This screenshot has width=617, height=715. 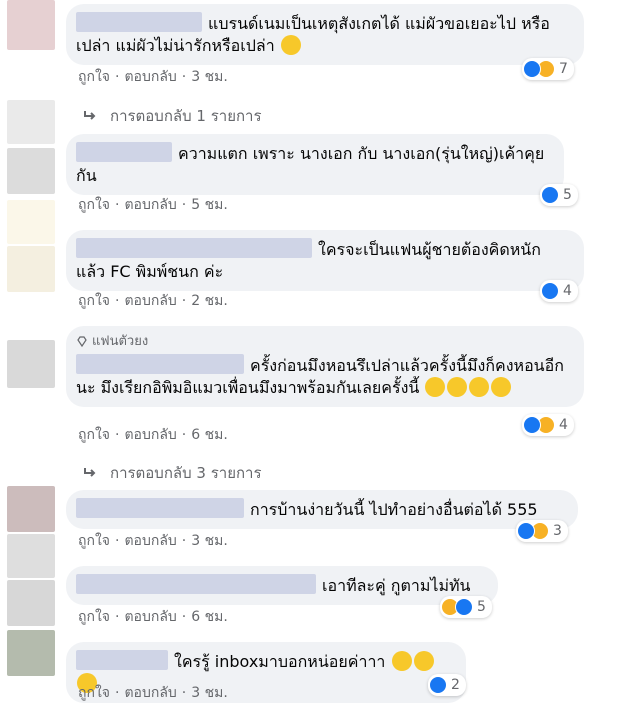 I want to click on reaction-summary: 7, so click(x=548, y=69).